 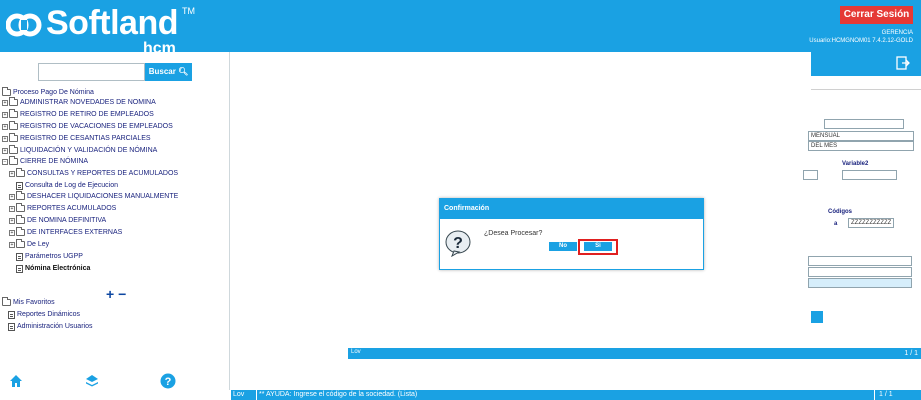 What do you see at coordinates (571, 234) in the screenshot?
I see `confirmation-dialog: Confirmación ? ¿Desea Procesar? No Si` at bounding box center [571, 234].